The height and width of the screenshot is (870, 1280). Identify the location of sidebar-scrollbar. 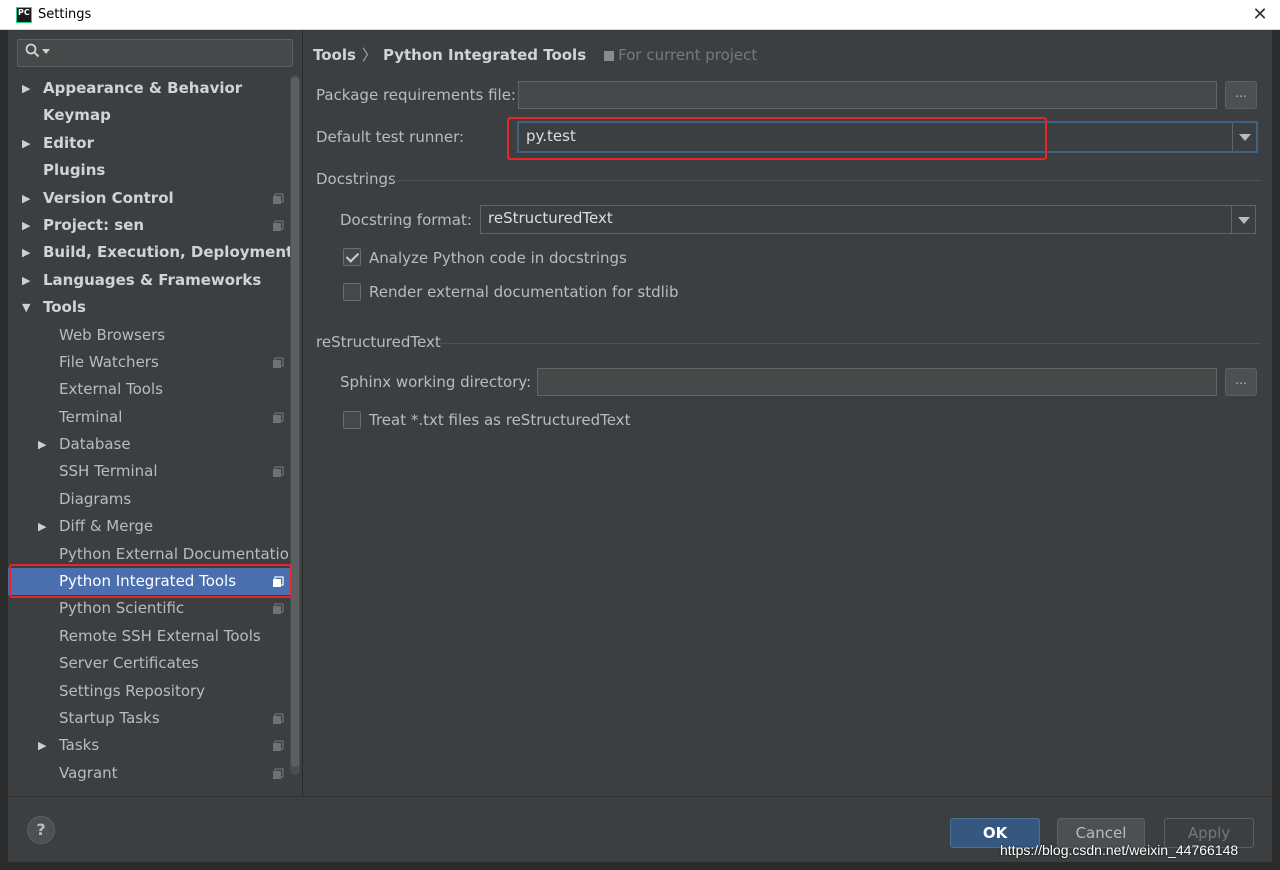
(295, 425).